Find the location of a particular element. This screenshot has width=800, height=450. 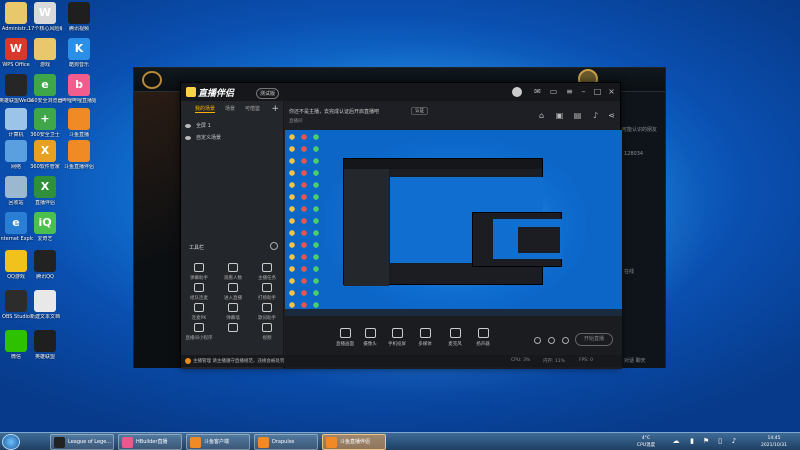

game-bottom-right: 对话 聊天 is located at coordinates (635, 360).